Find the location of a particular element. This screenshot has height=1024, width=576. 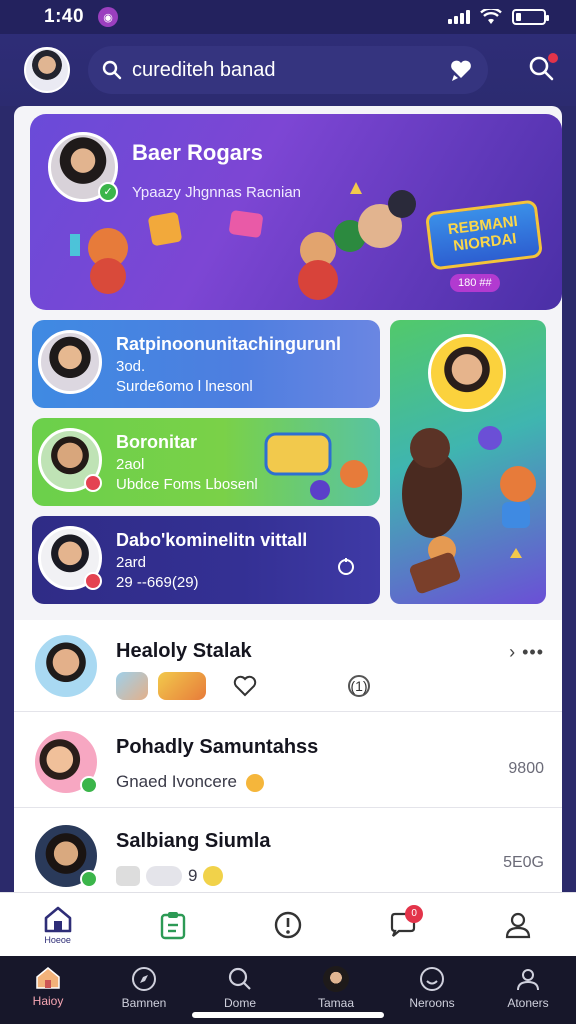

info-icon is located at coordinates (288, 924).